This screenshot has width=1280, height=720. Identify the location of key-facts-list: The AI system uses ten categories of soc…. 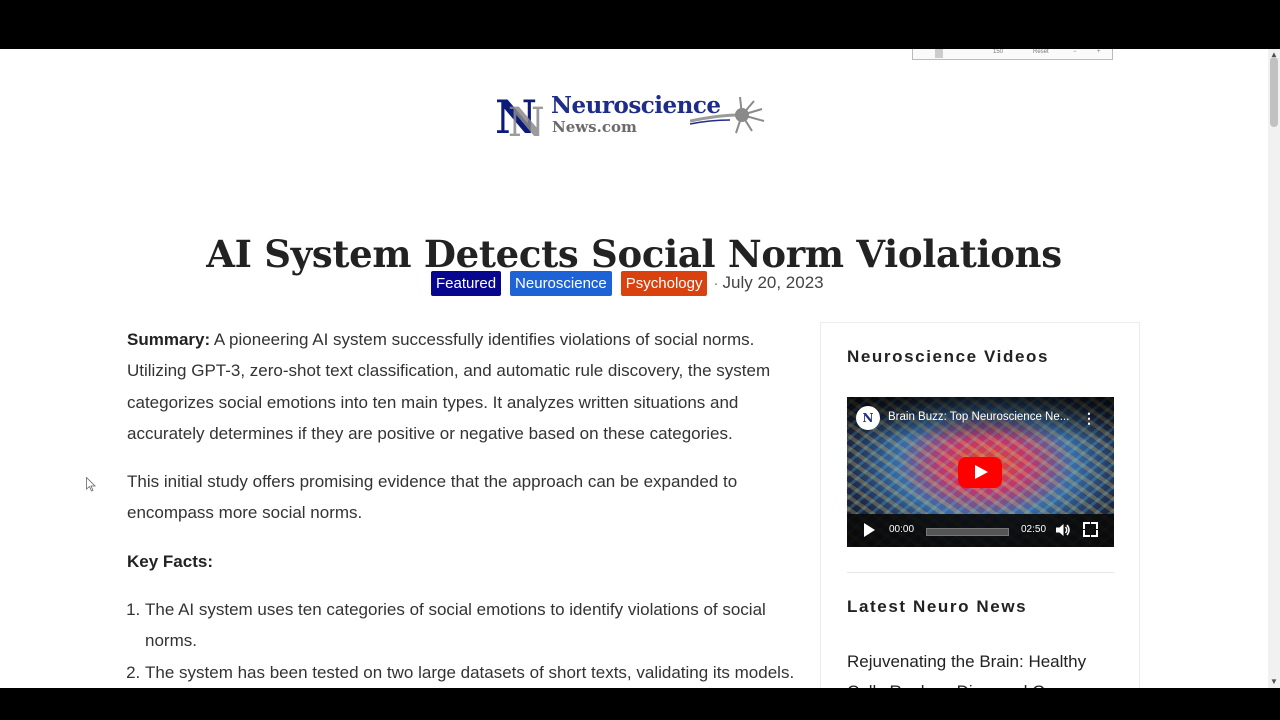
(462, 641).